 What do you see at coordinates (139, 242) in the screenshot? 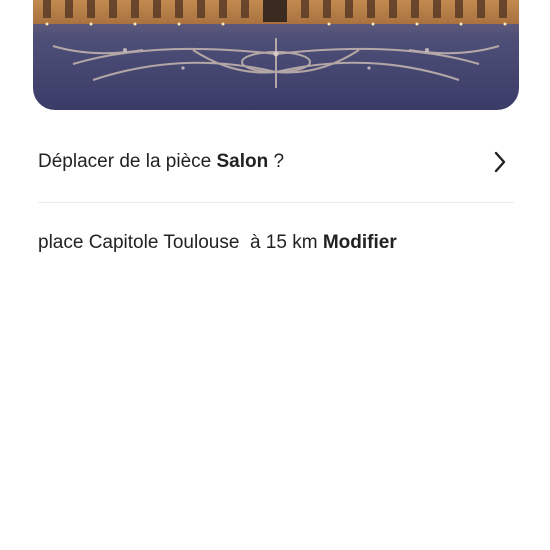
I see `location-place: place Capitole Toulouse` at bounding box center [139, 242].